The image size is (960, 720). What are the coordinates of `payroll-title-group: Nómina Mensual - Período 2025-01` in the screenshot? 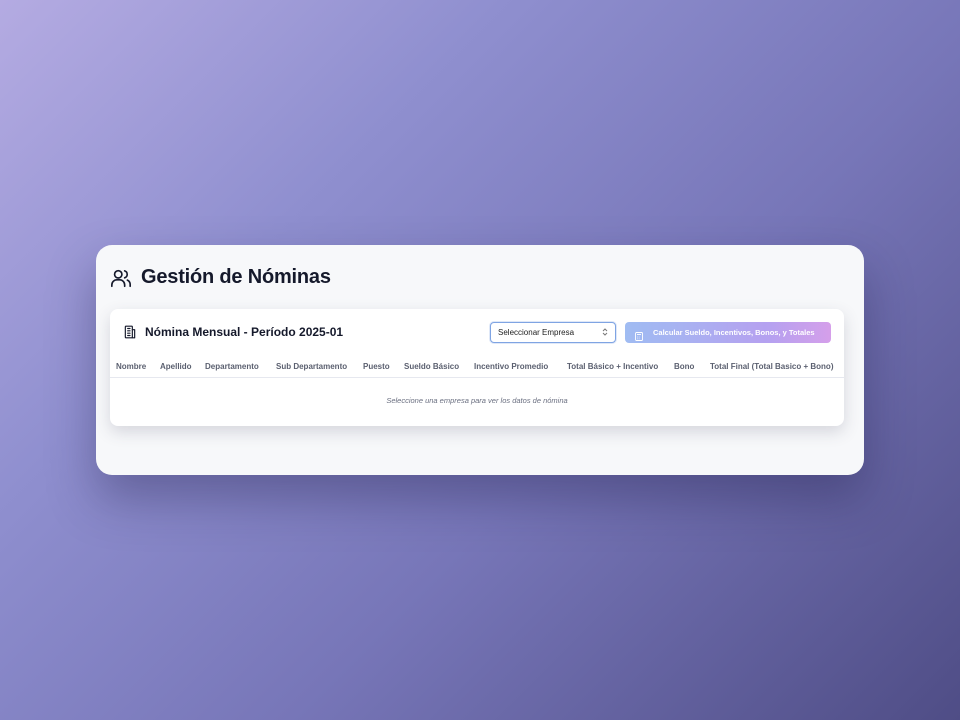 It's located at (233, 332).